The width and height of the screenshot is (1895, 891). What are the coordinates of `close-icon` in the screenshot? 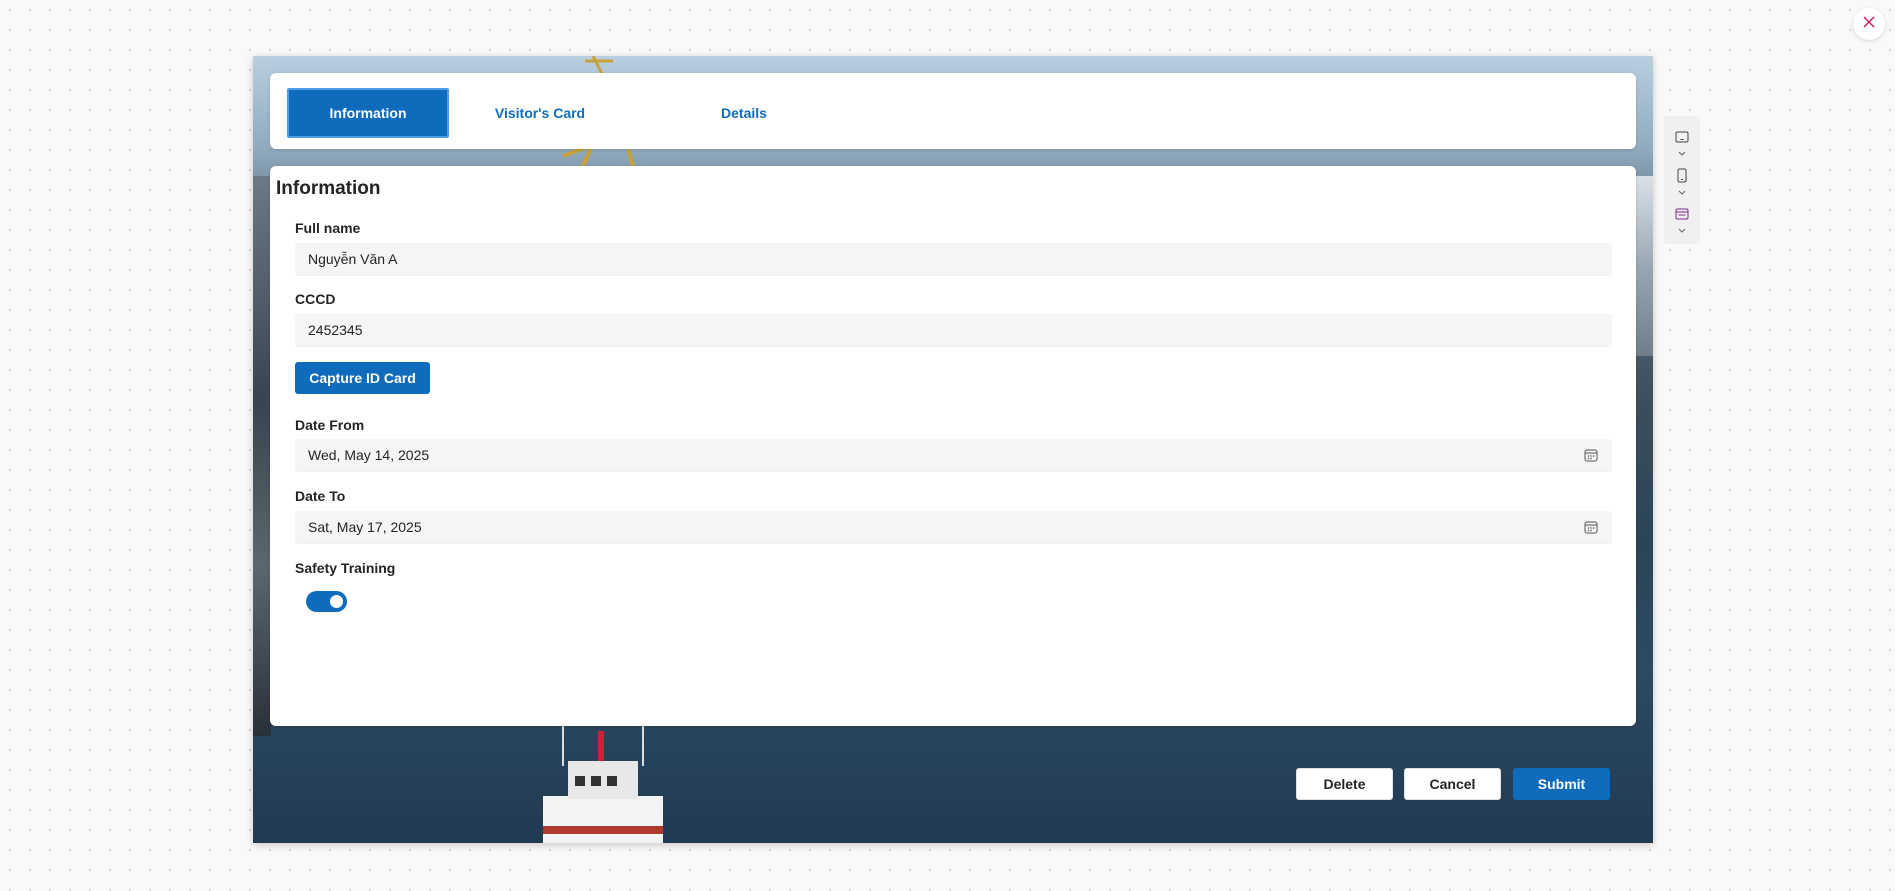 It's located at (1869, 24).